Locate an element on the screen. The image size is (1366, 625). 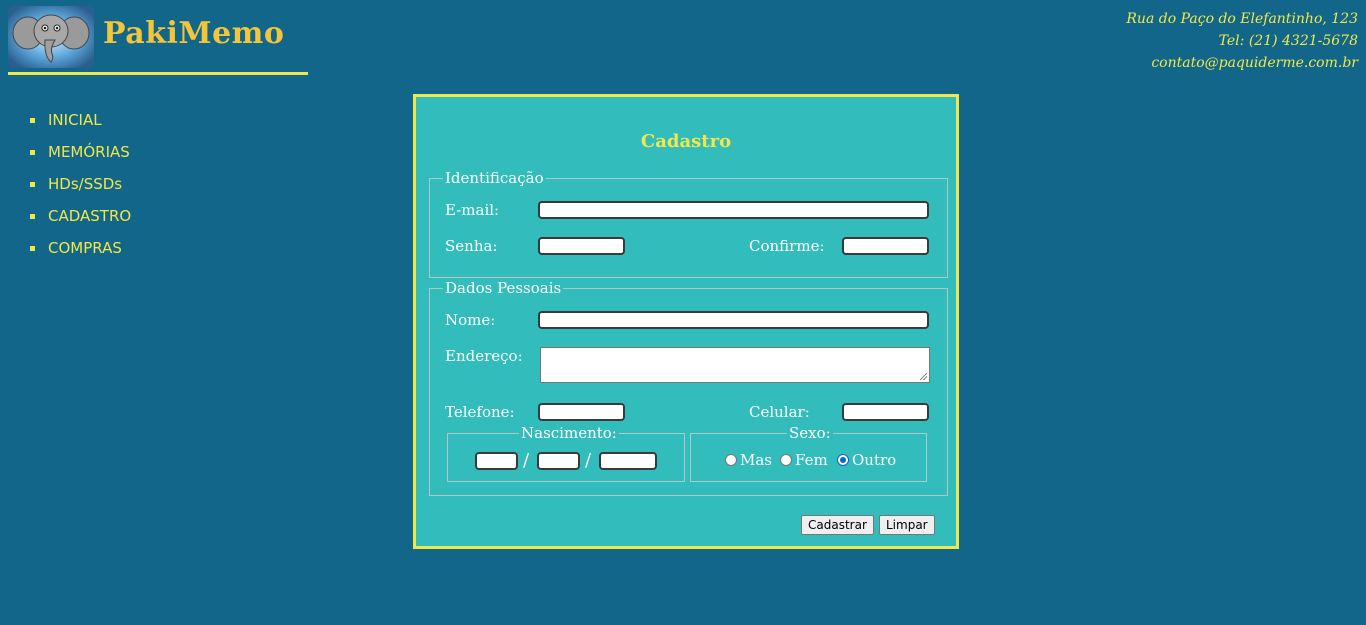
birth-year-field is located at coordinates (628, 461).